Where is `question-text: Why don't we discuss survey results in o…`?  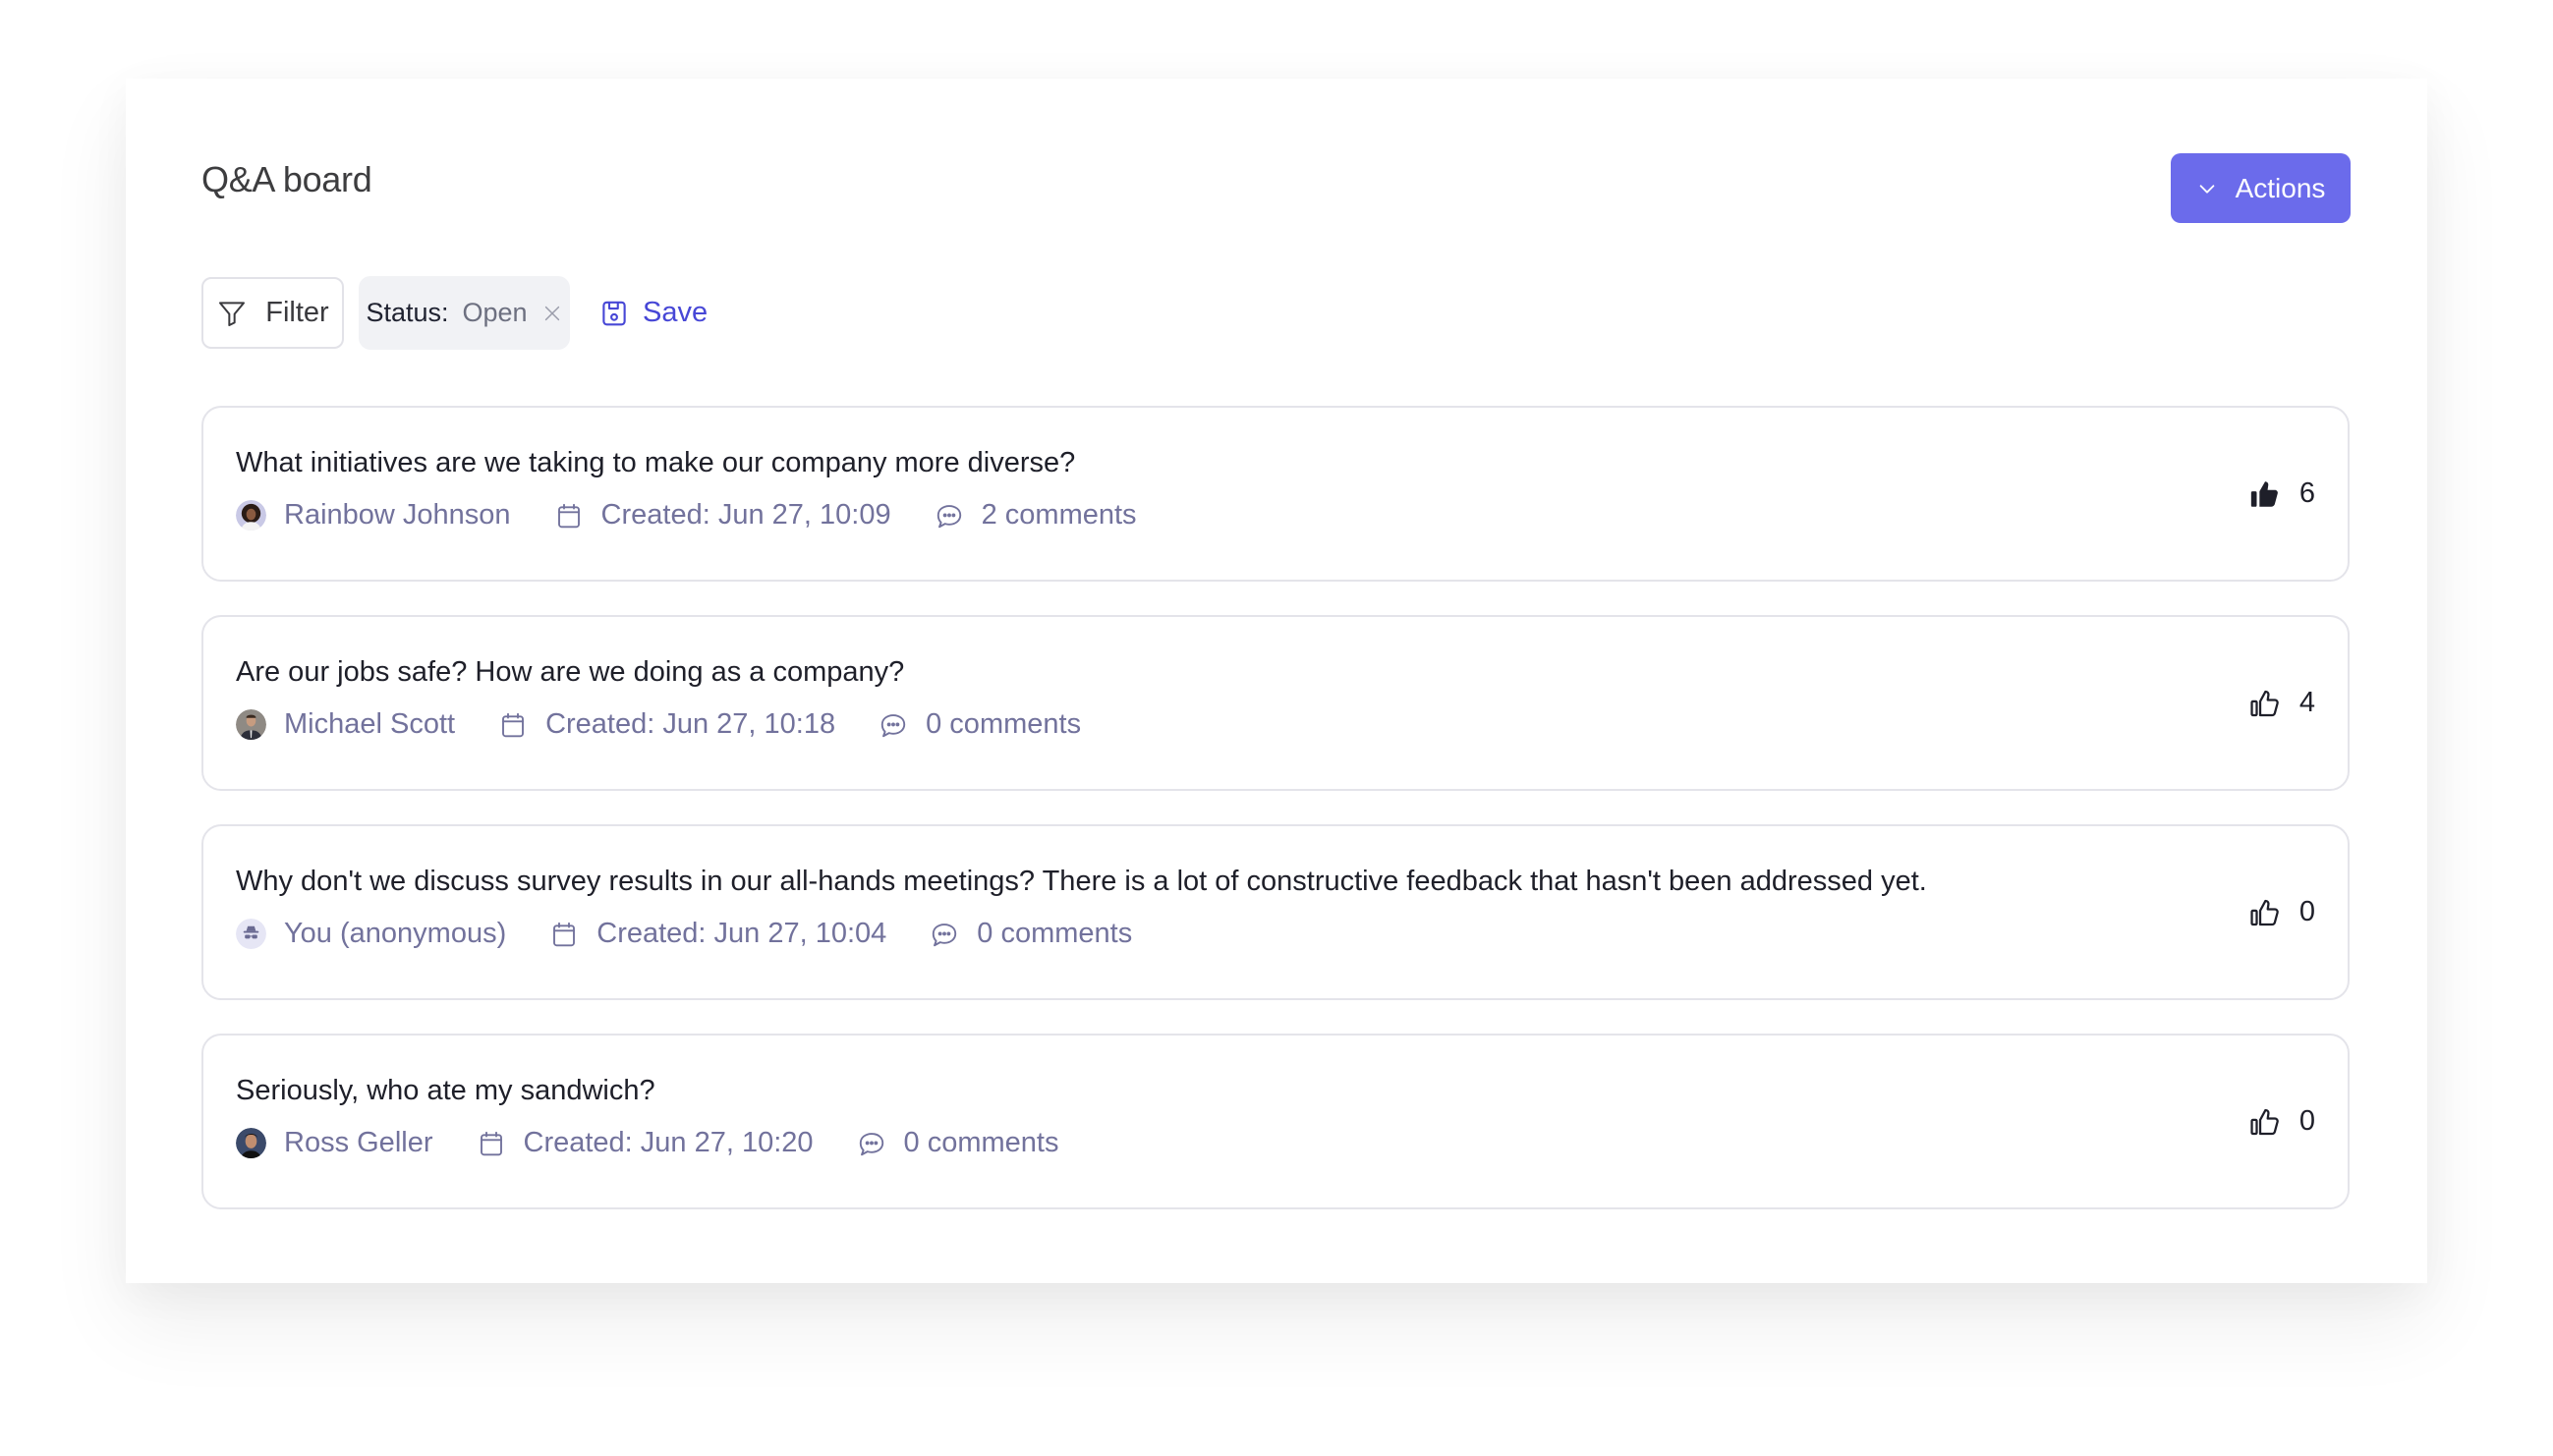 question-text: Why don't we discuss survey results in o… is located at coordinates (1081, 881).